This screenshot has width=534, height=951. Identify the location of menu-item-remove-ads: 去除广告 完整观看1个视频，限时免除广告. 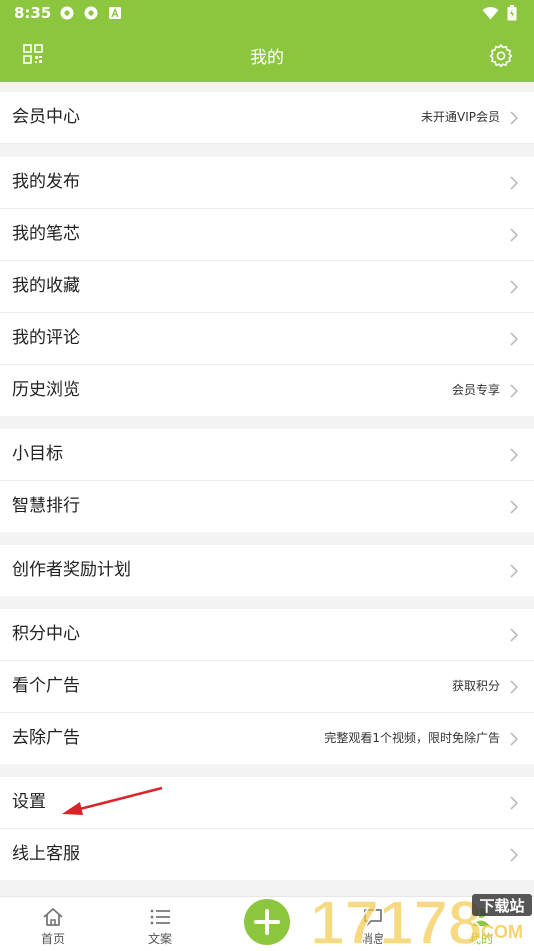
(267, 738).